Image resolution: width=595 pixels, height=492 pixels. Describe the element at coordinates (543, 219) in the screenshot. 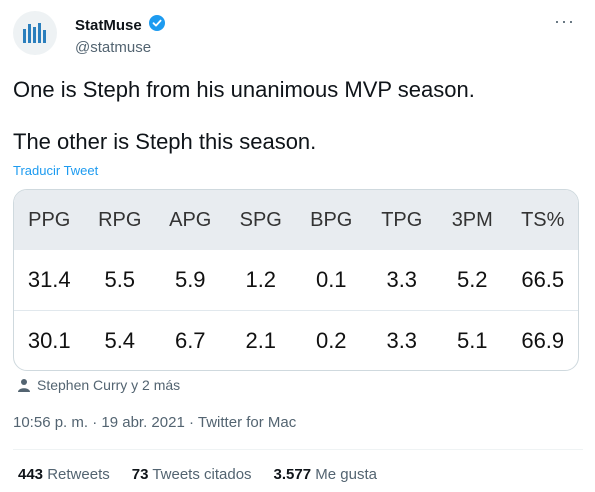

I see `stats-header-cell: TS%` at that location.